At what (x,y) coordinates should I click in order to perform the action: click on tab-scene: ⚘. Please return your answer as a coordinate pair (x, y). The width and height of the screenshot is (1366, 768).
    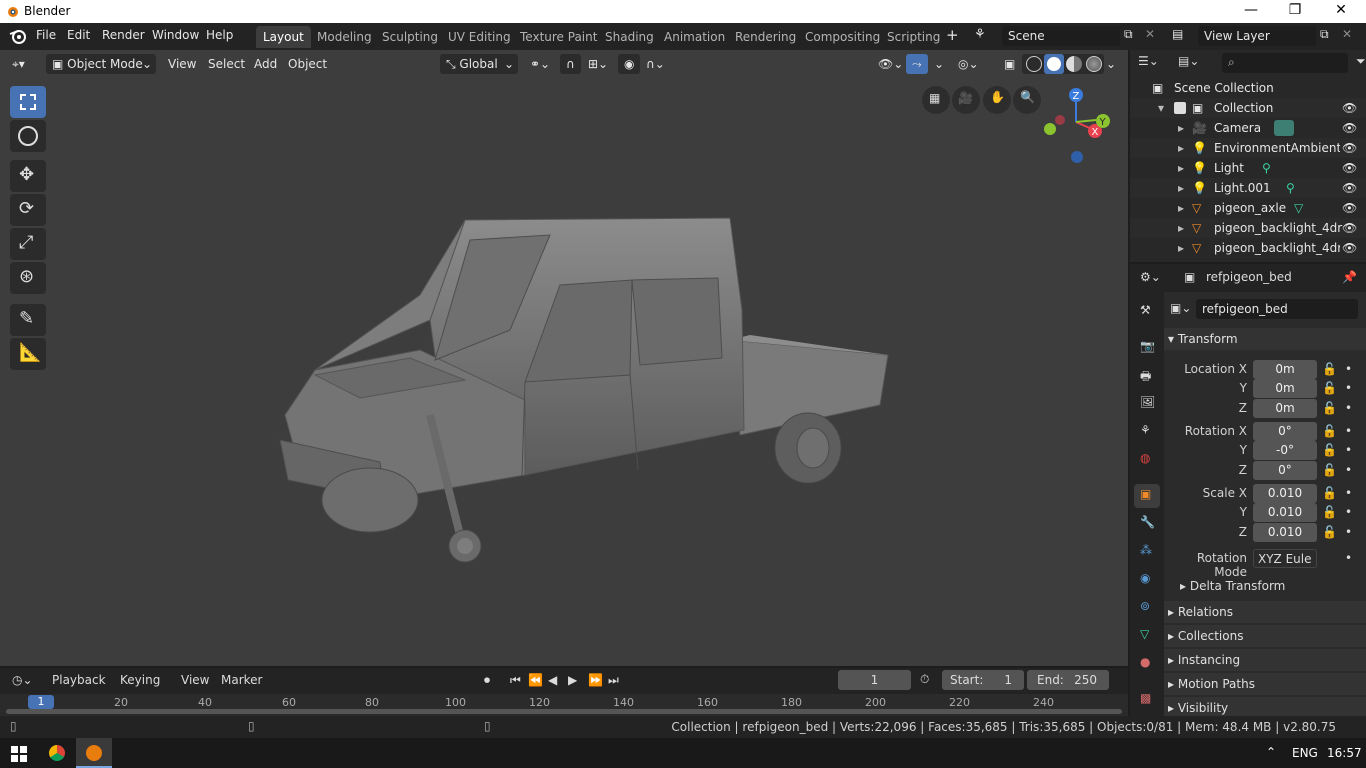
    Looking at the image, I should click on (1147, 432).